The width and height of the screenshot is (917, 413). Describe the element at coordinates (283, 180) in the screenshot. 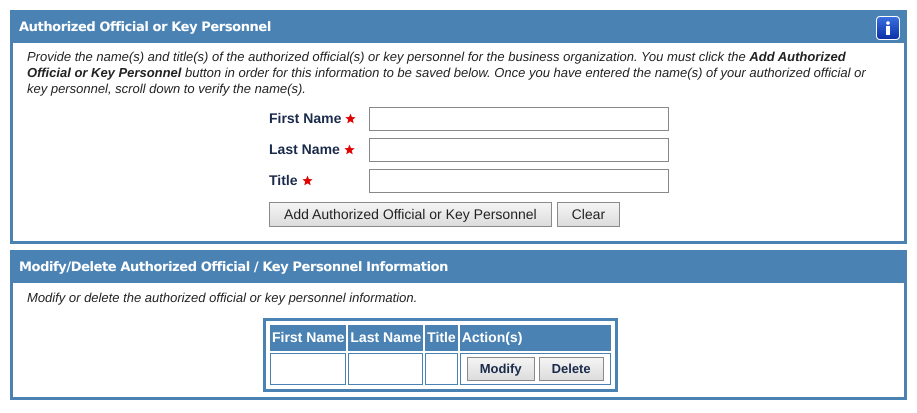

I see `field-label: Title` at that location.